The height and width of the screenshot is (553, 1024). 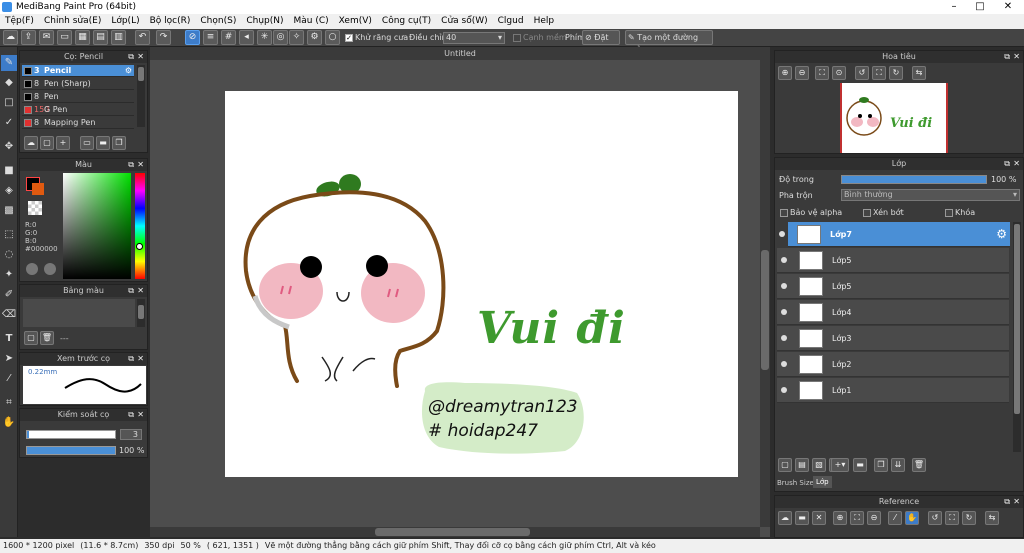 I want to click on brush-item: 150G Pen, so click(x=78, y=110).